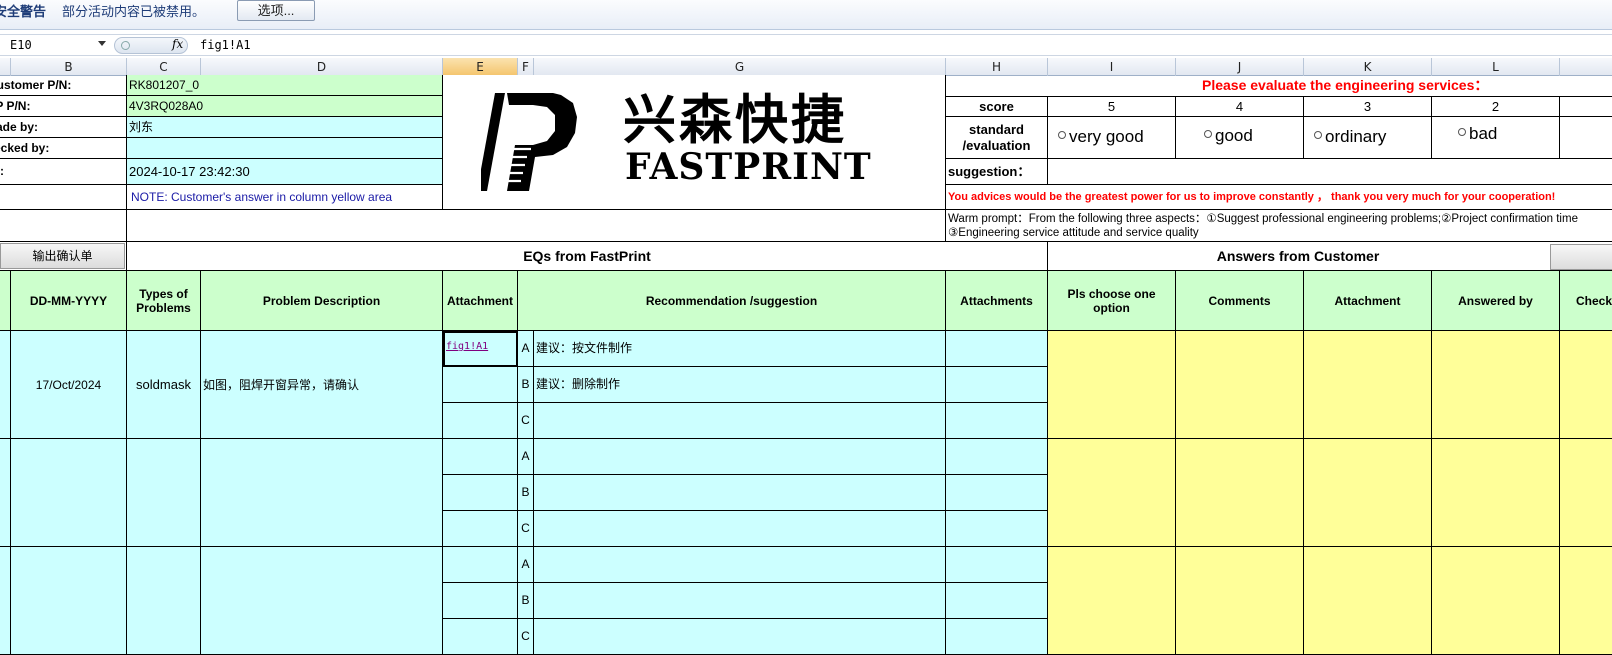 The width and height of the screenshot is (1612, 655). What do you see at coordinates (1106, 136) in the screenshot?
I see `option-very-good-label: very good` at bounding box center [1106, 136].